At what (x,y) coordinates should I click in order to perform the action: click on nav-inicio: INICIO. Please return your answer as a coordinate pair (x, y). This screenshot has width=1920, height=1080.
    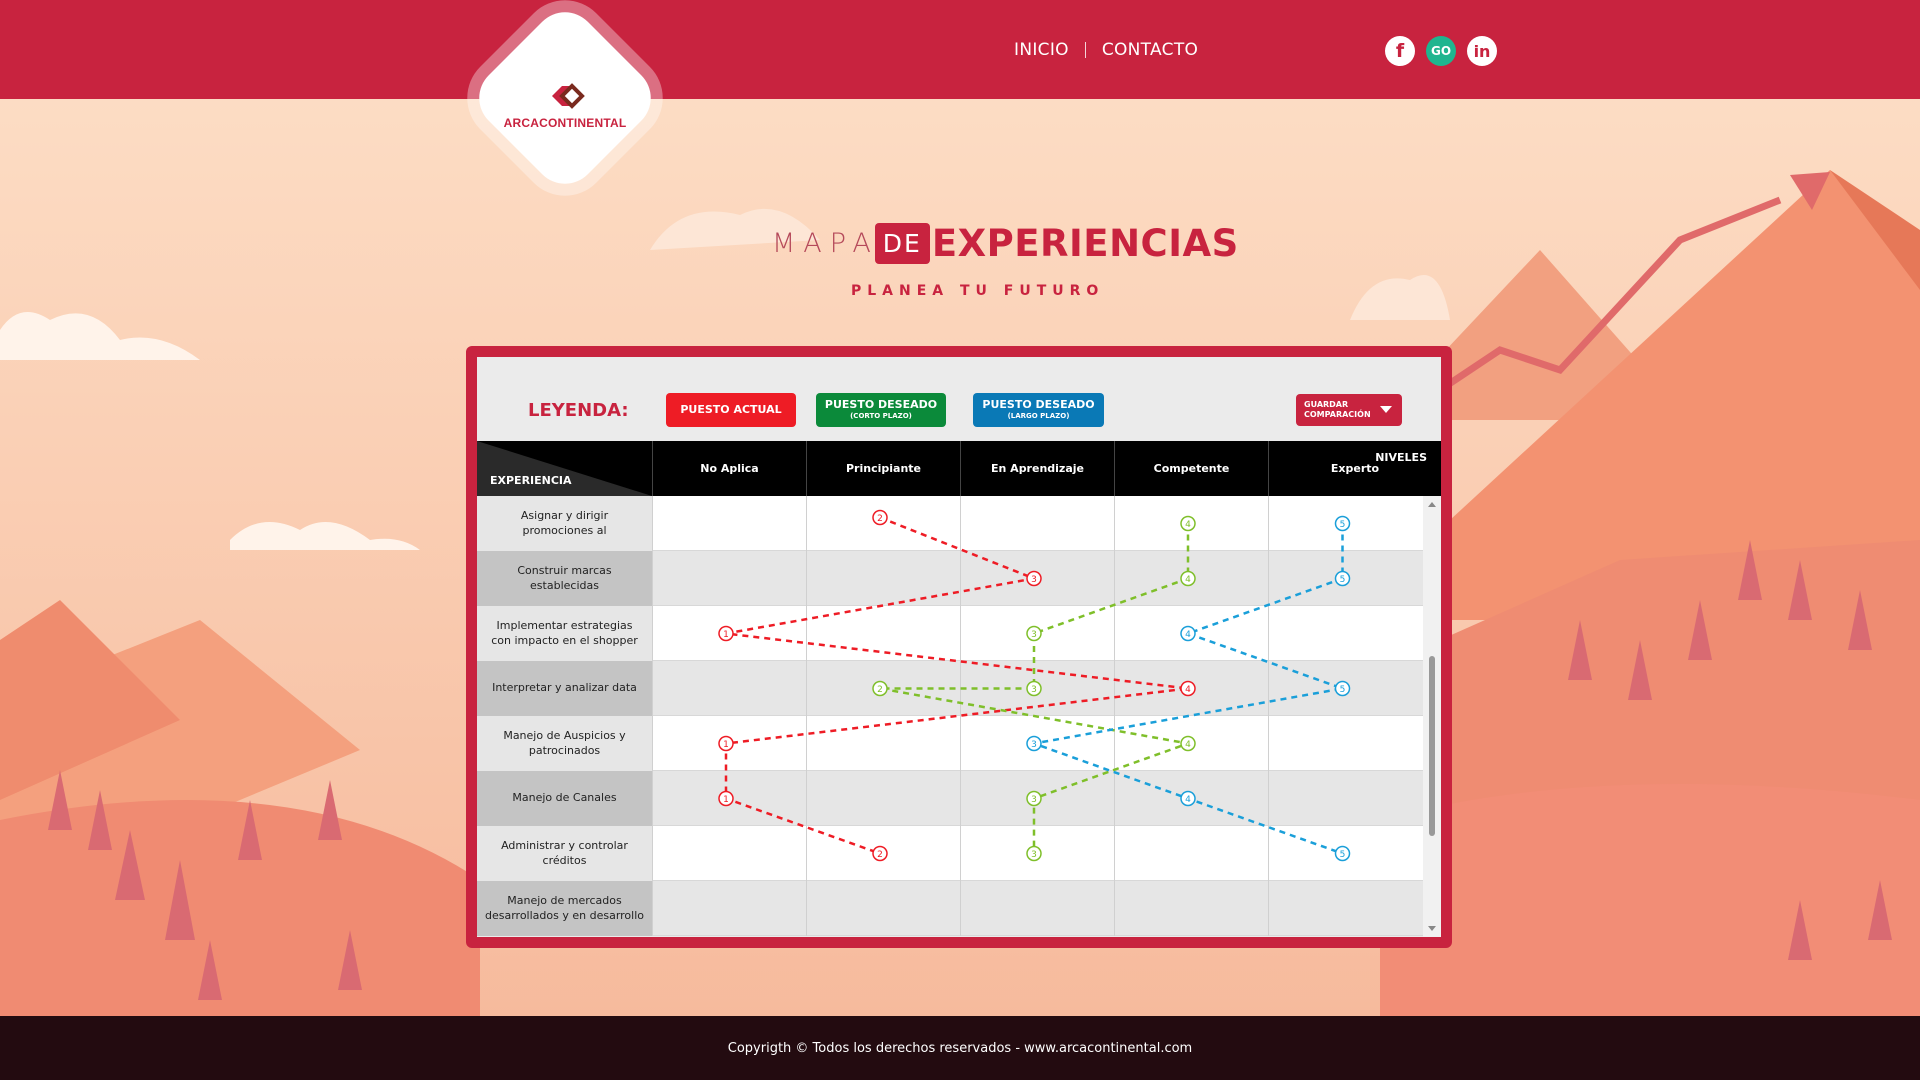
    Looking at the image, I should click on (1041, 50).